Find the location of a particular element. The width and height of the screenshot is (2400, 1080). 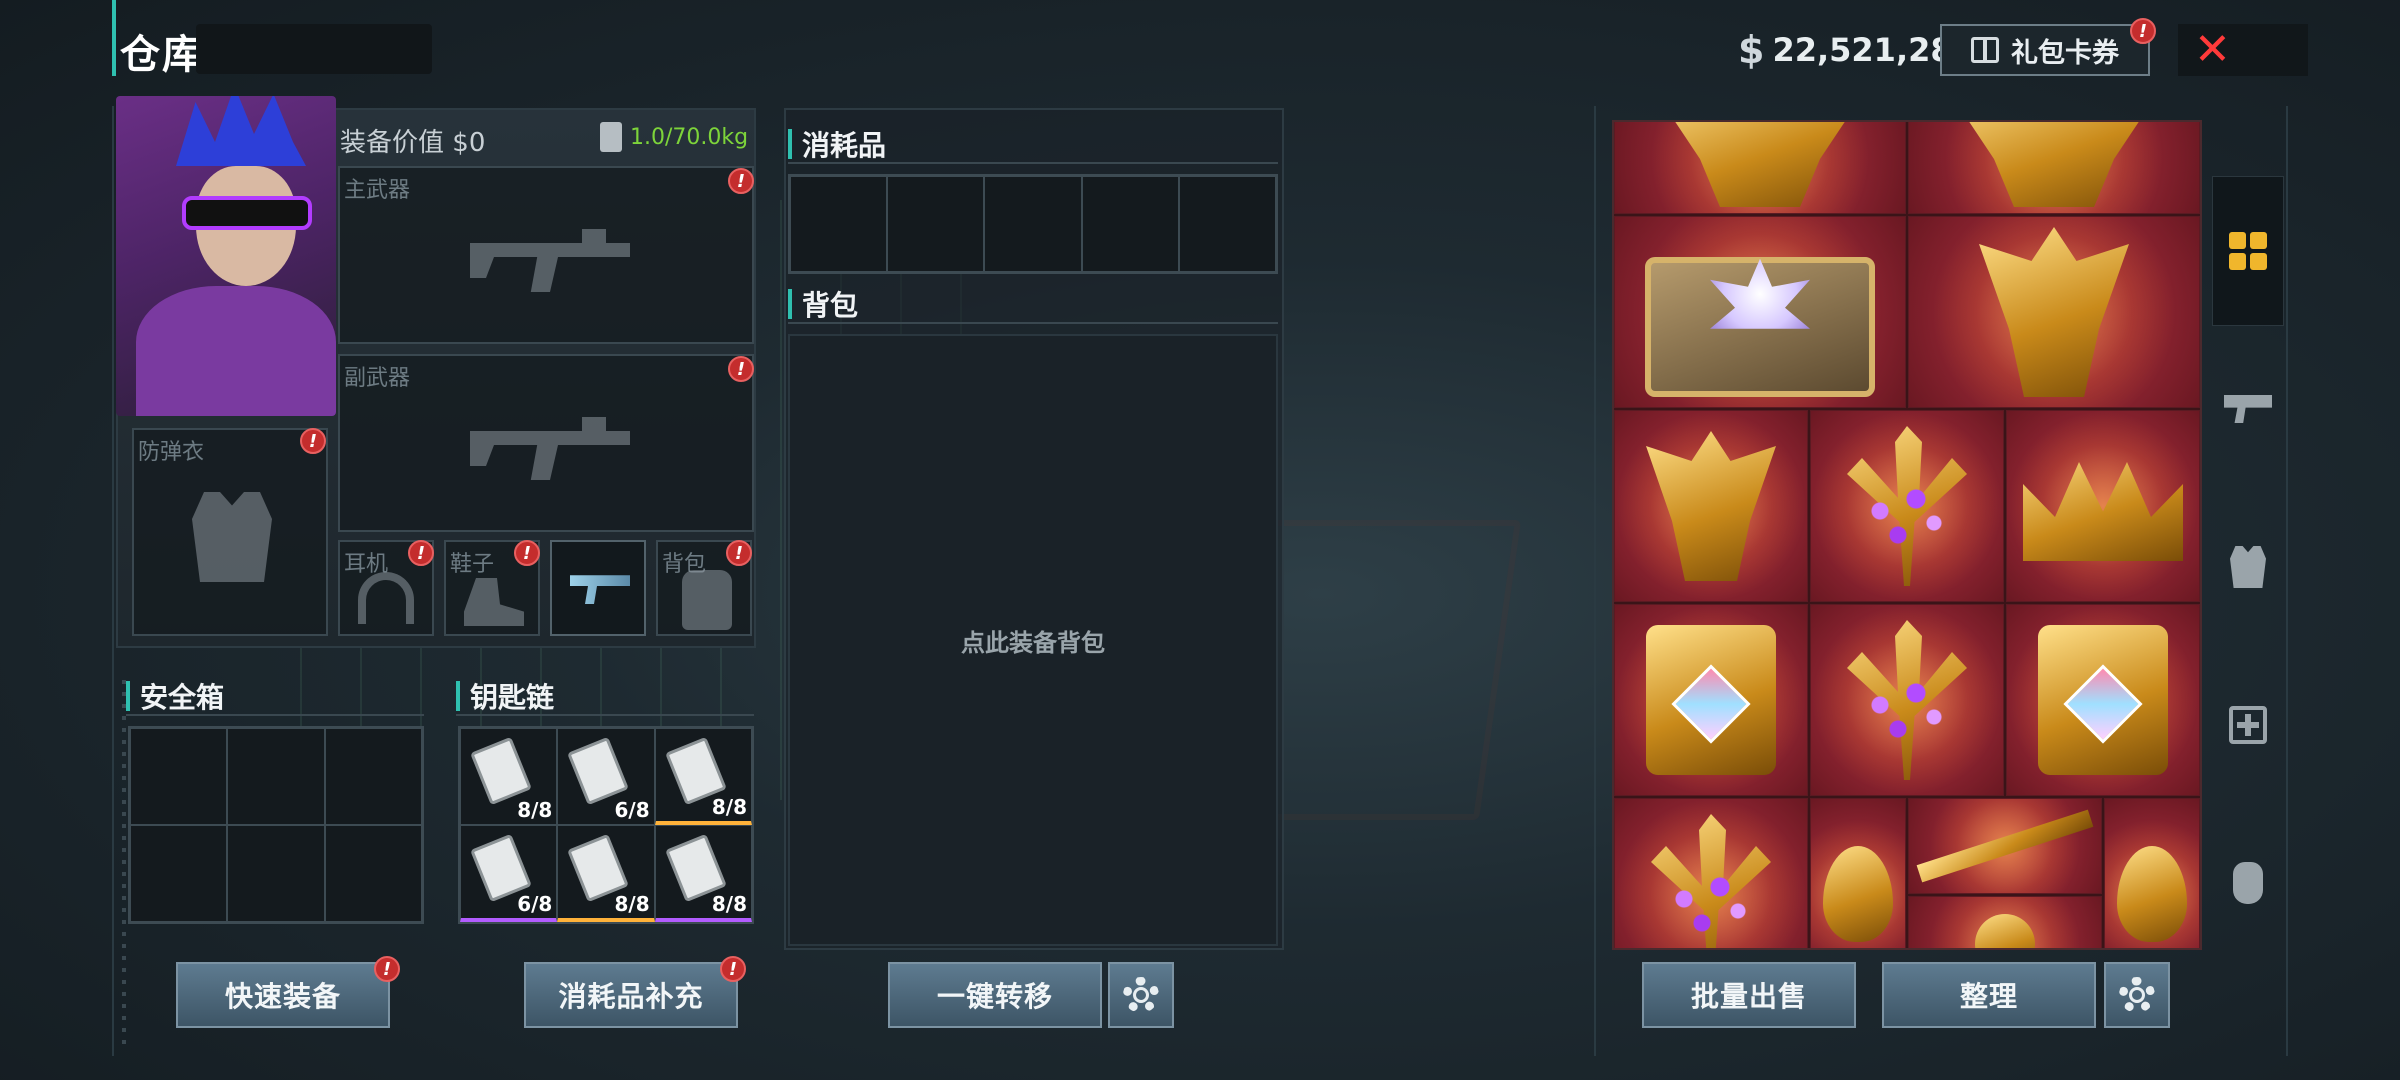

character-avatar is located at coordinates (226, 256).